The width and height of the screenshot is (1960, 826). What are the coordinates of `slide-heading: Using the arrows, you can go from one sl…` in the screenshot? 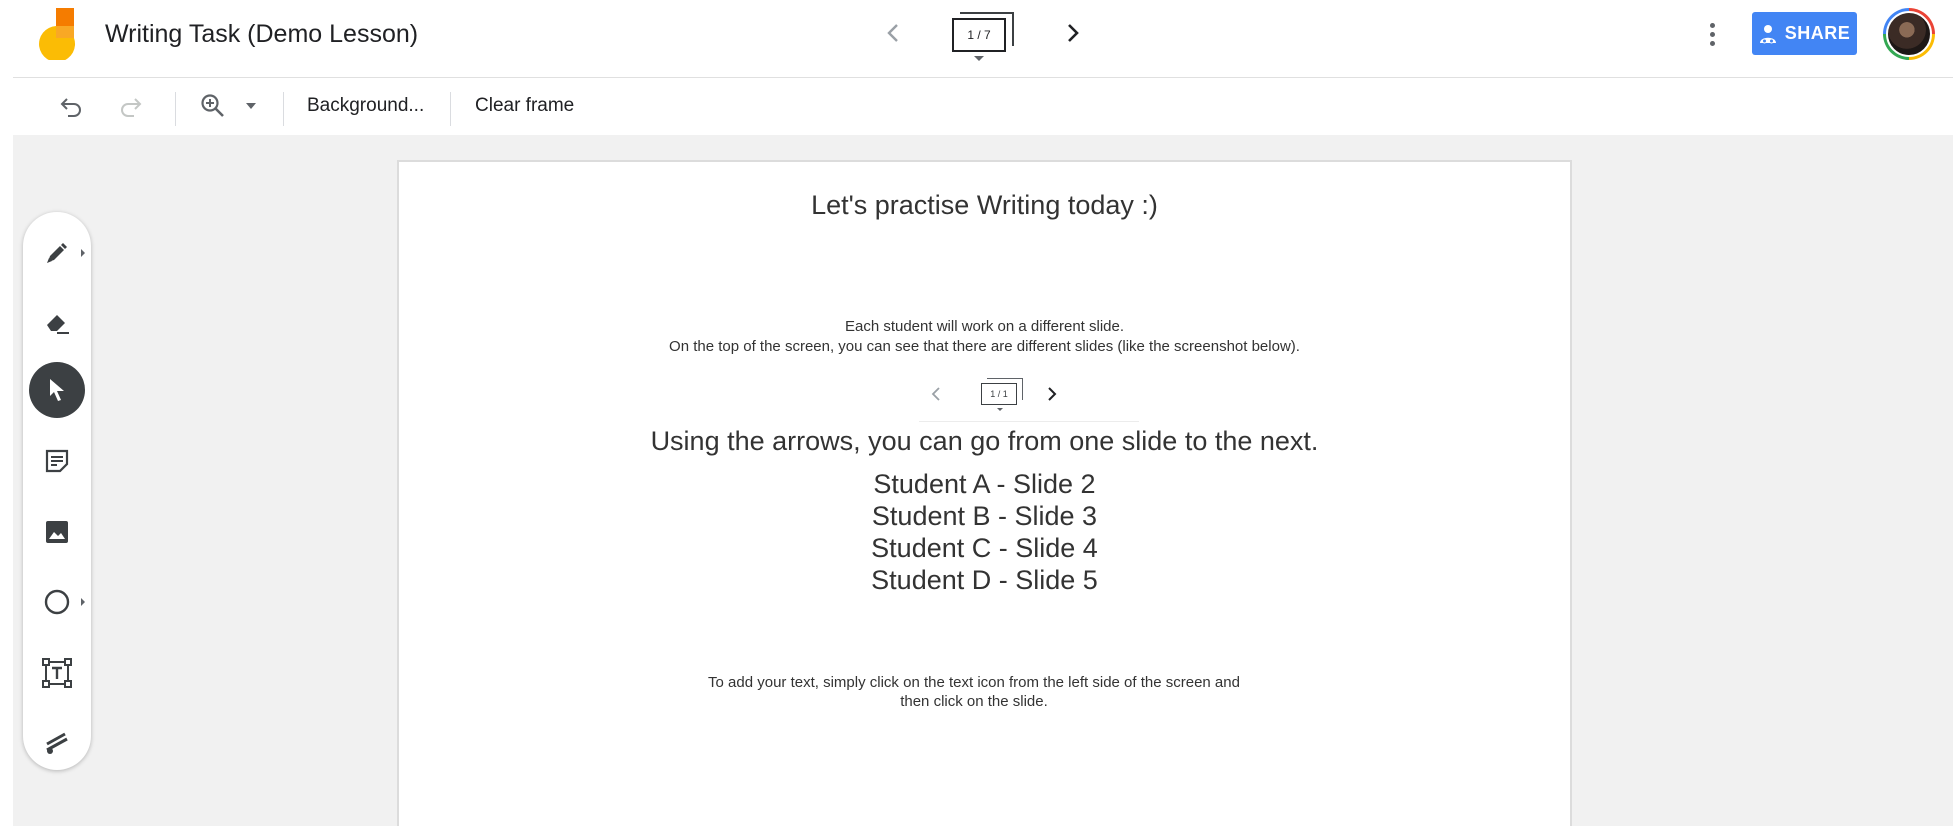 It's located at (984, 441).